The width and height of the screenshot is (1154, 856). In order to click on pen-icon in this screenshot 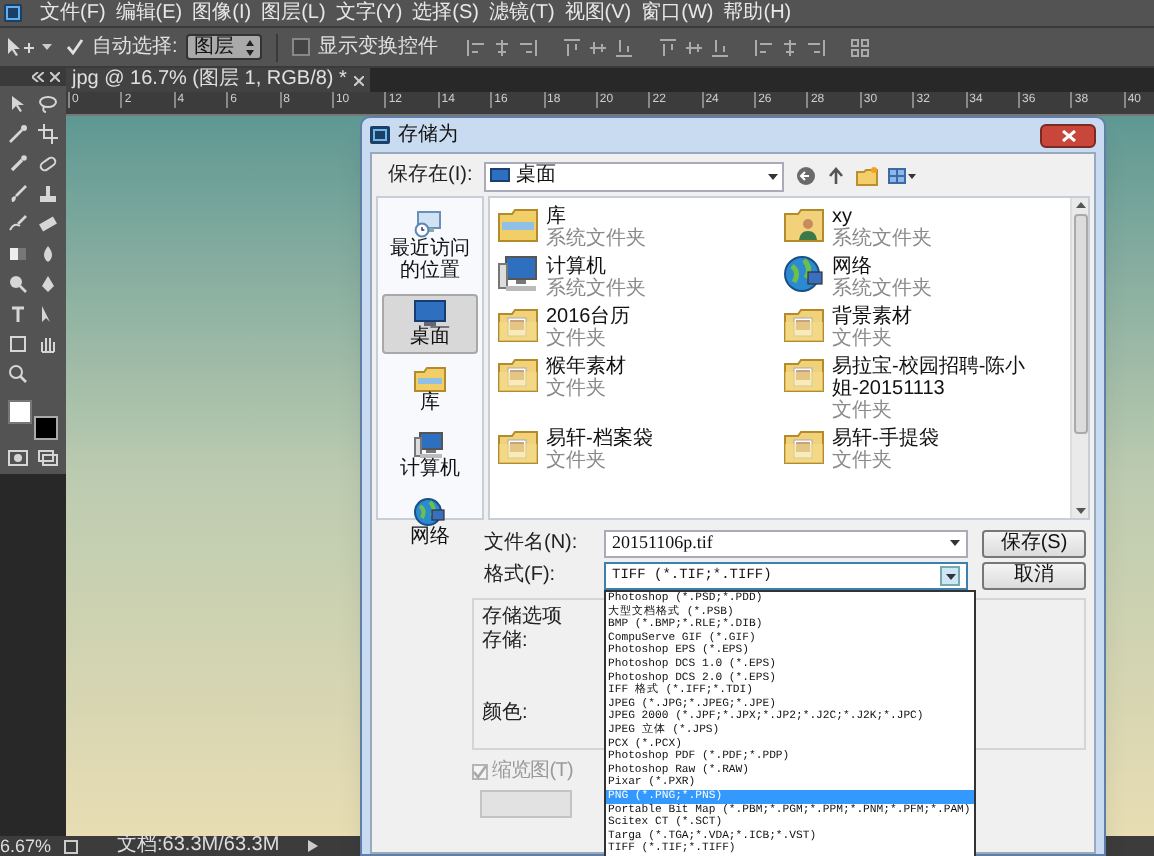, I will do `click(47, 284)`.